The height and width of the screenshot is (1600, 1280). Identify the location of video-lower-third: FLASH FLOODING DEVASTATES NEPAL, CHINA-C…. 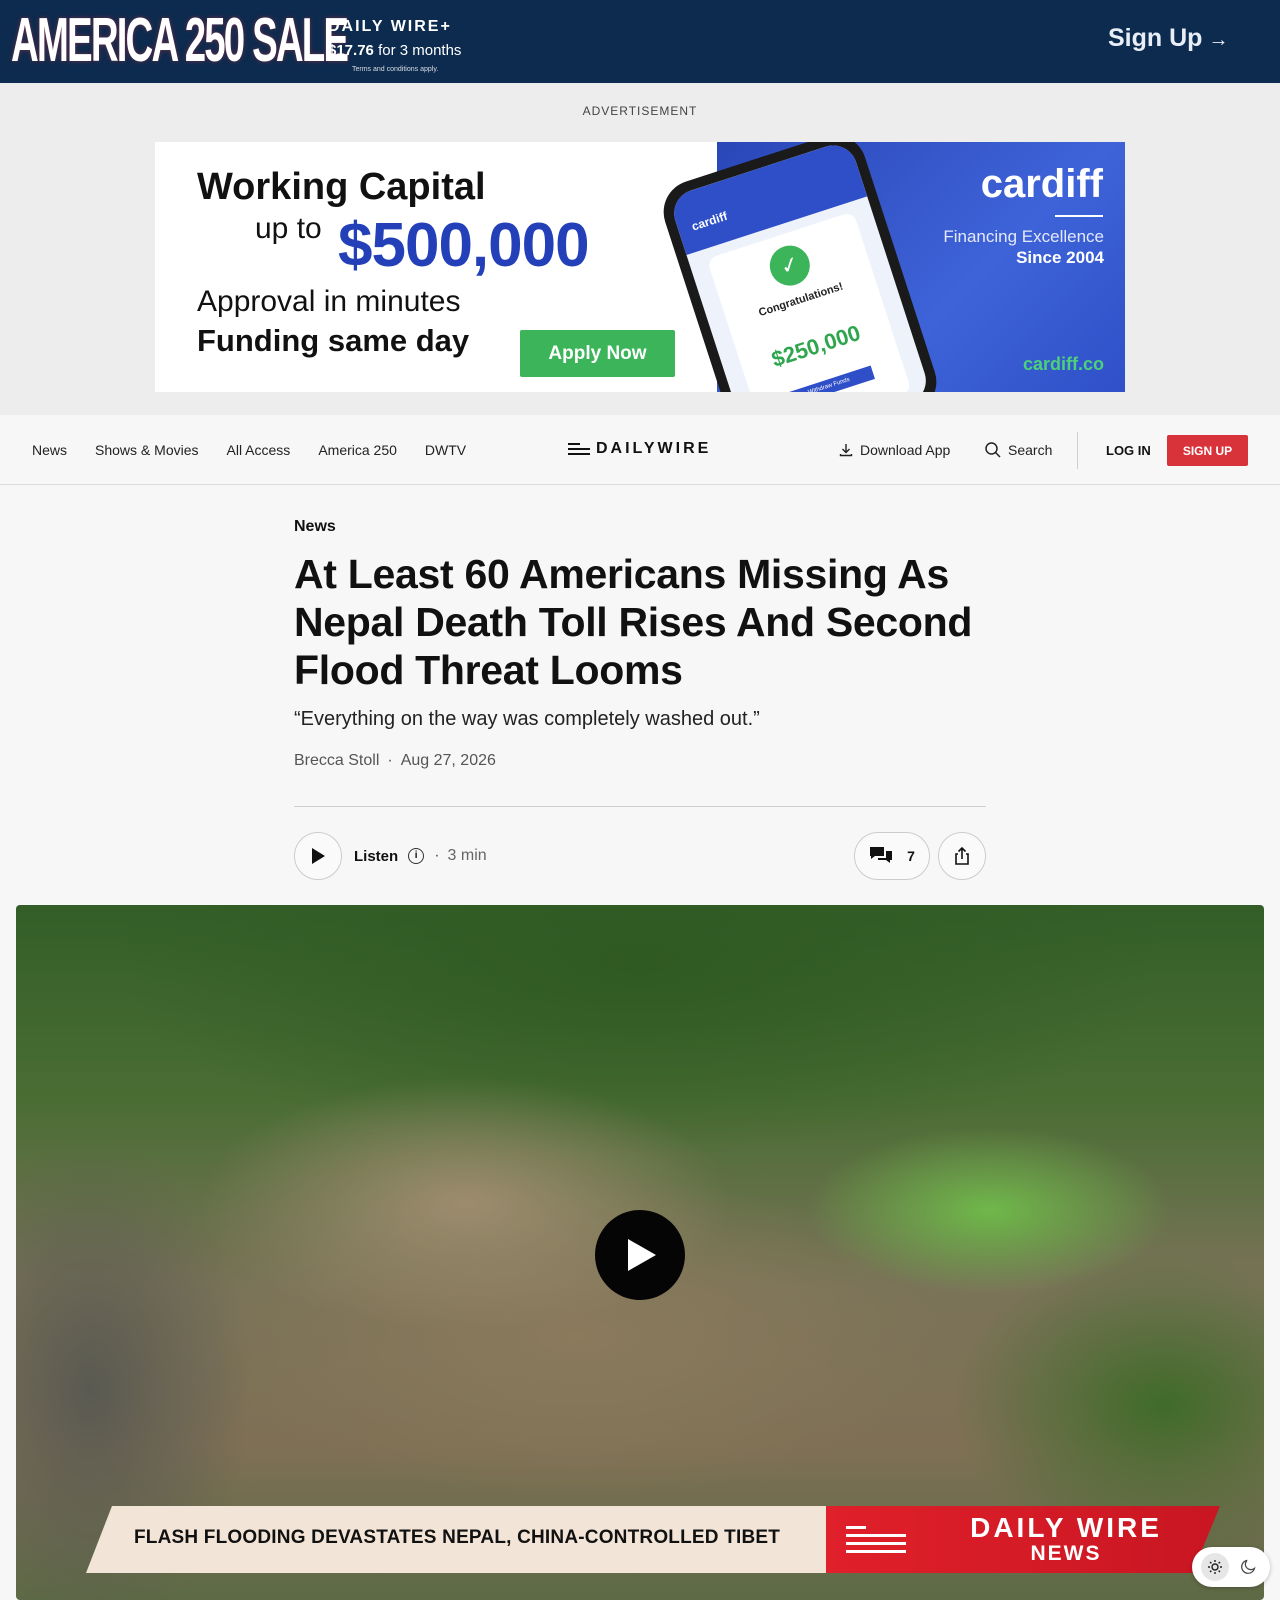
(653, 1539).